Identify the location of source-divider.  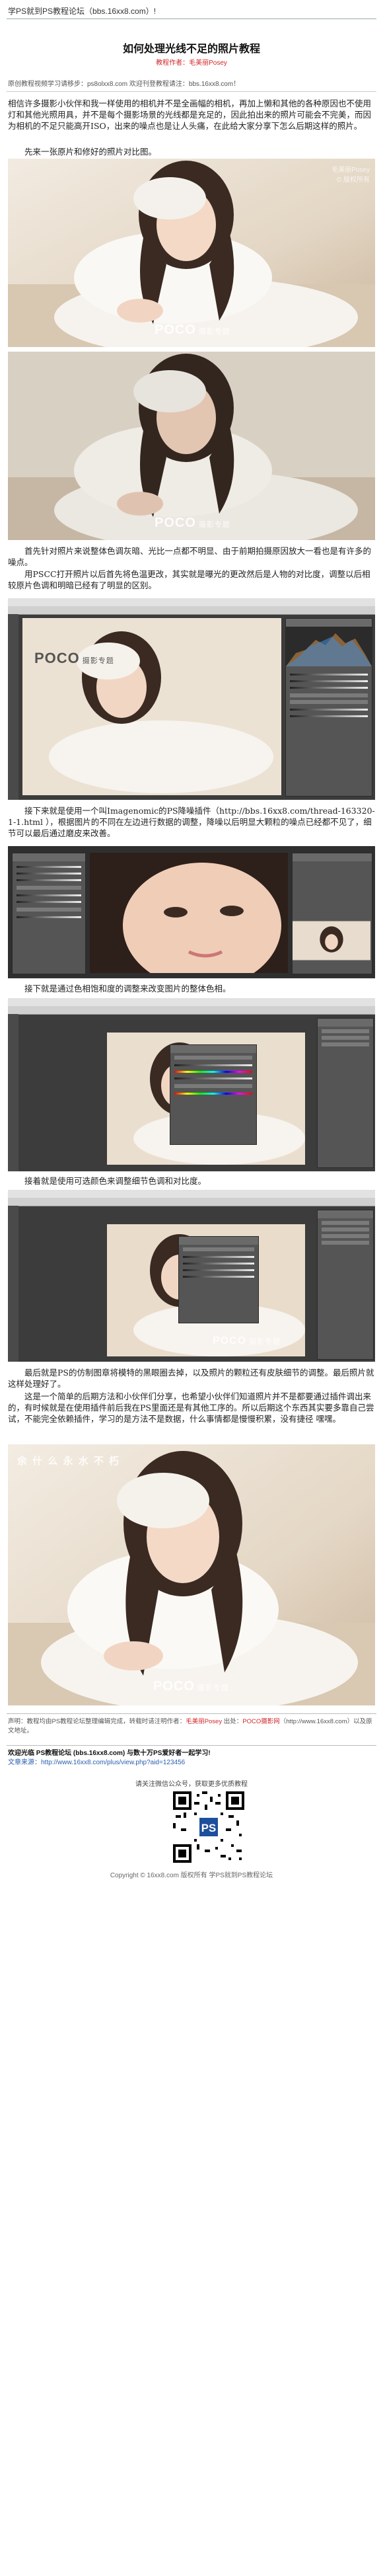
(191, 91).